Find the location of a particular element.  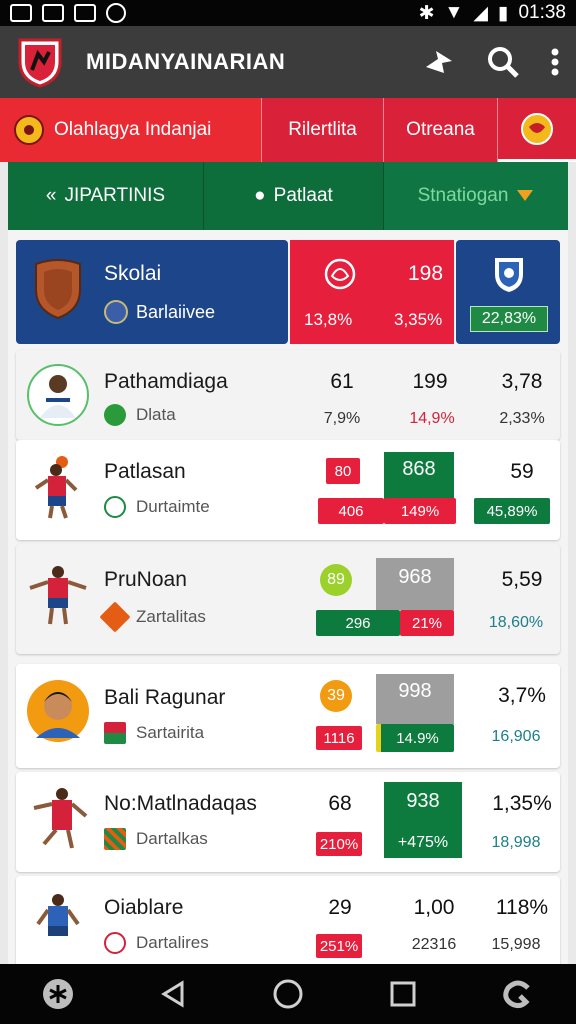

recents-icon is located at coordinates (403, 994).